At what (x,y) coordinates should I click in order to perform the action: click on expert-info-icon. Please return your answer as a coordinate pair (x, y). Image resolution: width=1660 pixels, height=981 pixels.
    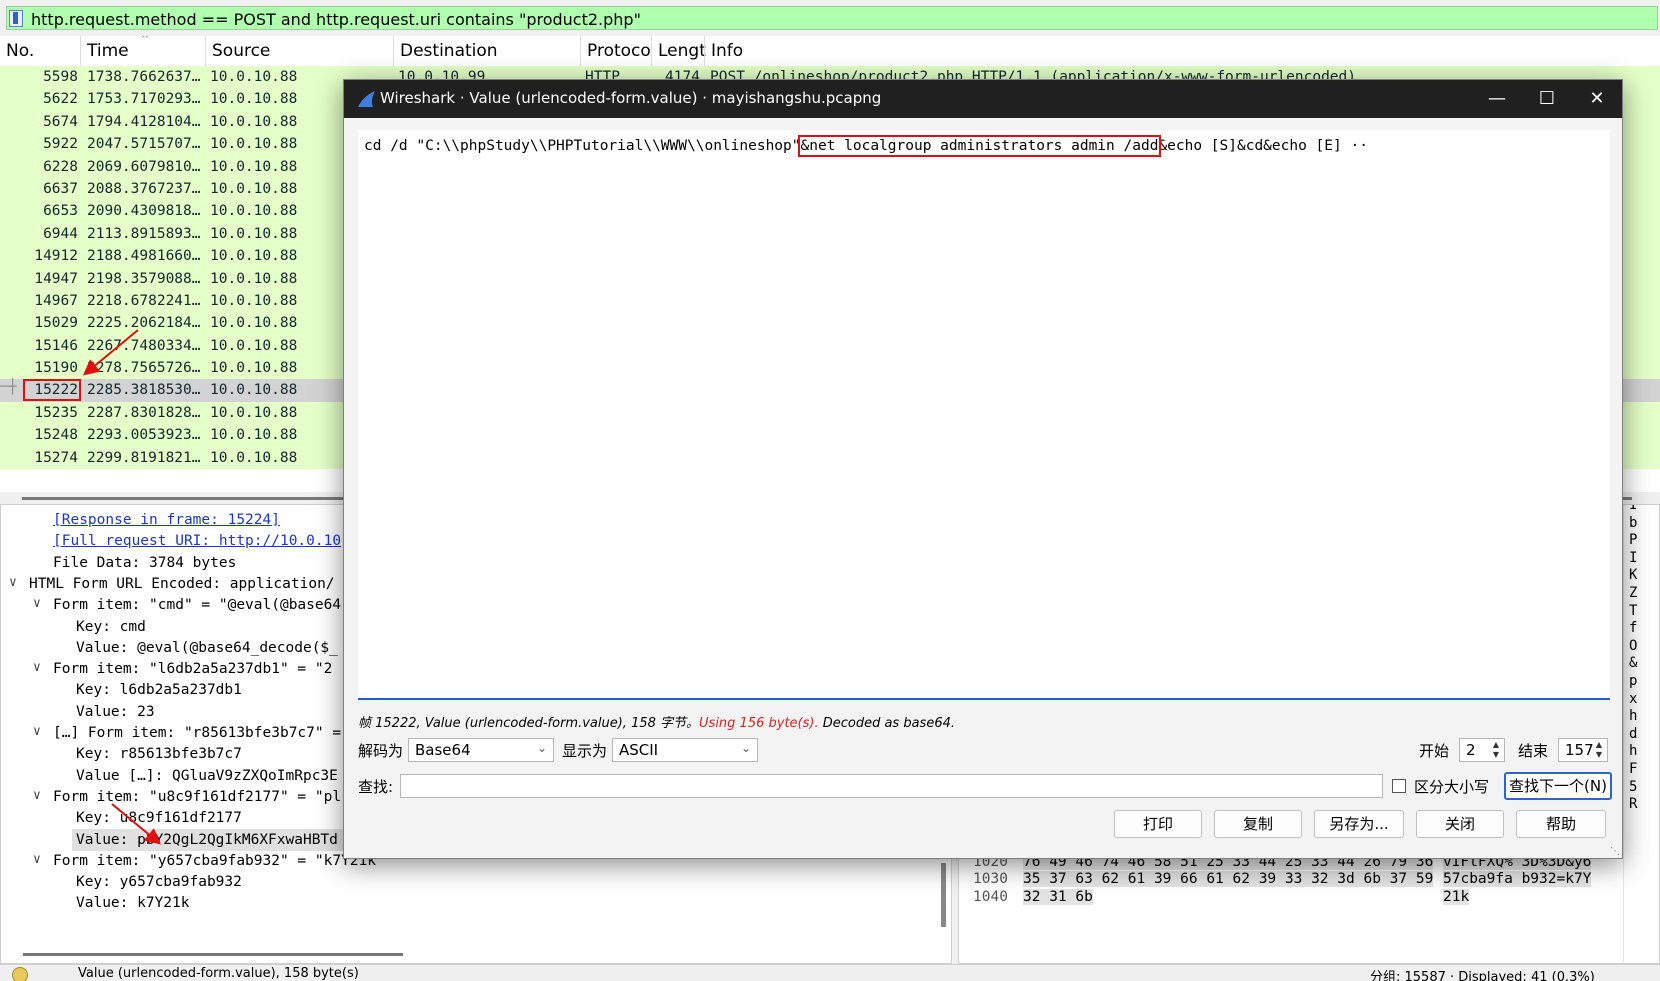
    Looking at the image, I should click on (20, 974).